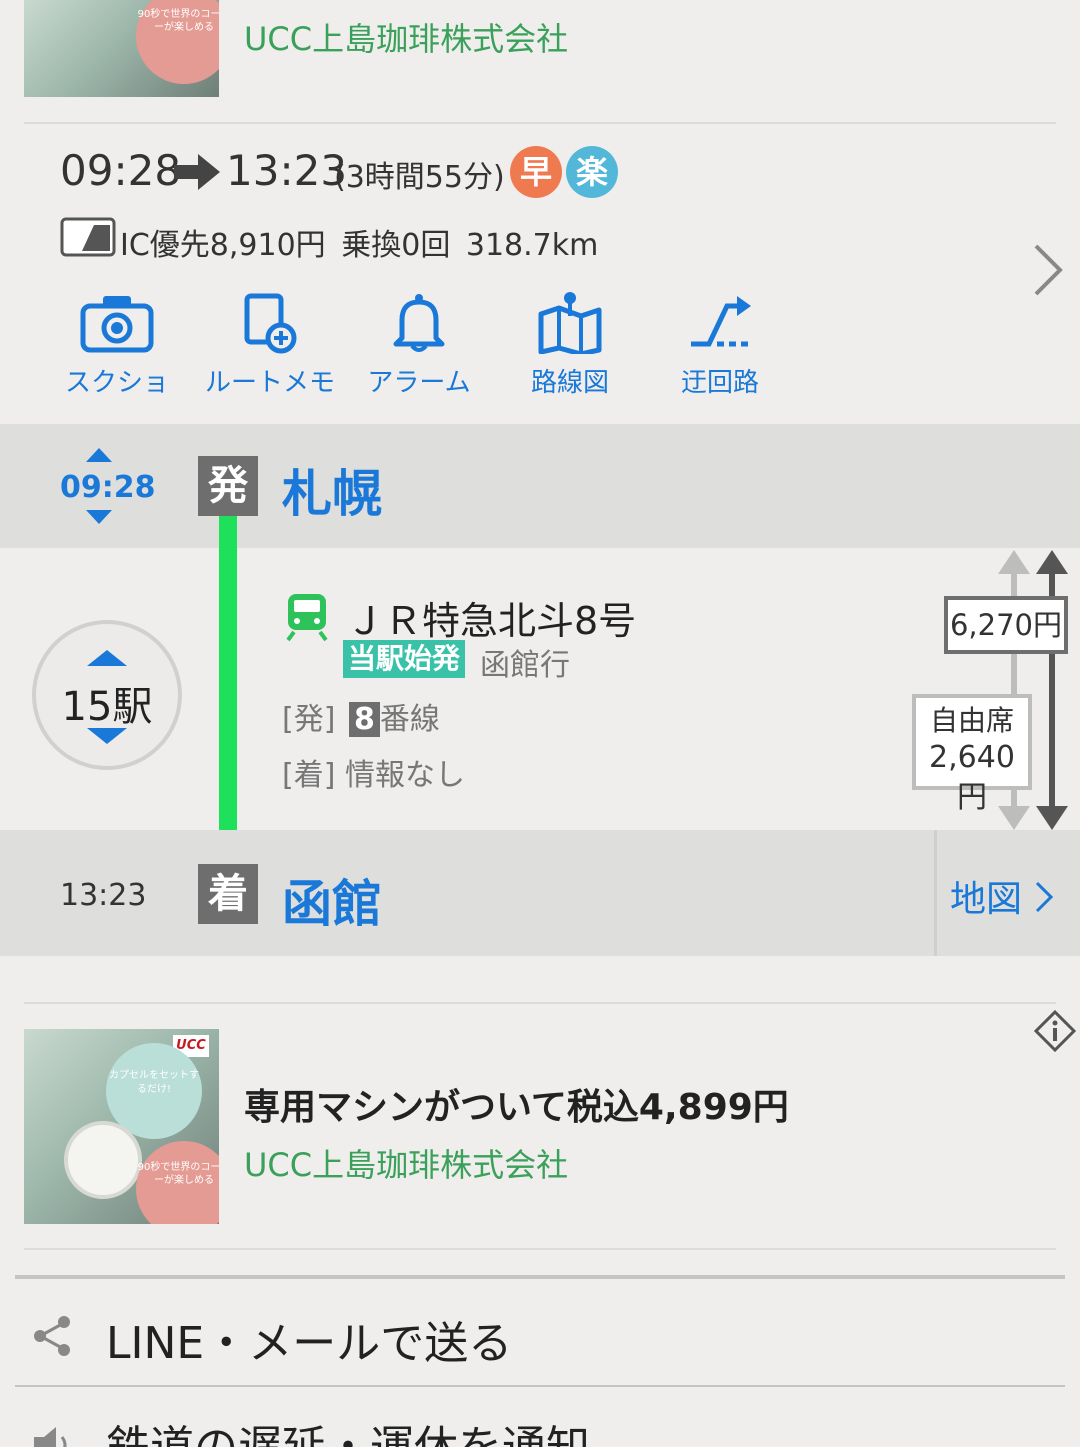 This screenshot has width=1080, height=1447. I want to click on screenshot-button: スクショ, so click(117, 345).